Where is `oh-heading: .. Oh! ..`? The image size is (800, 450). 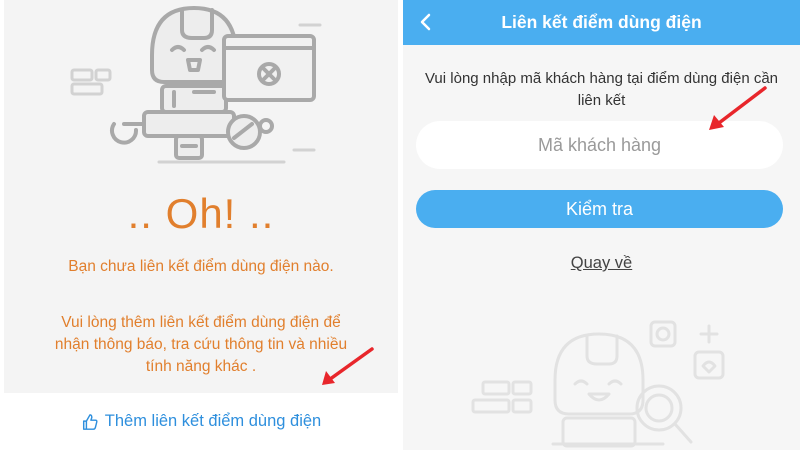 oh-heading: .. Oh! .. is located at coordinates (201, 213).